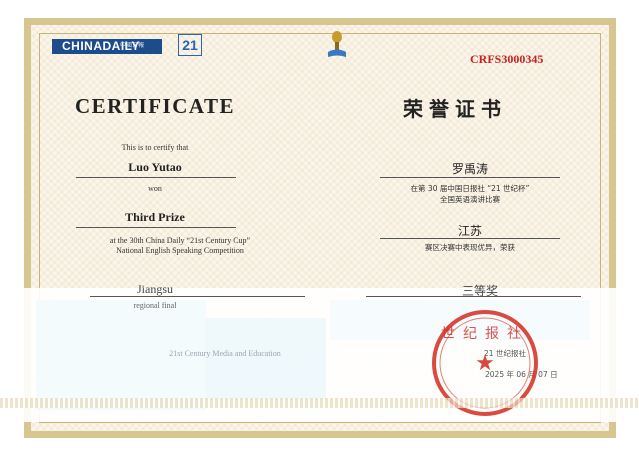 Image resolution: width=639 pixels, height=452 pixels. What do you see at coordinates (132, 45) in the screenshot?
I see `china-daily-logo-cn: 中國日報` at bounding box center [132, 45].